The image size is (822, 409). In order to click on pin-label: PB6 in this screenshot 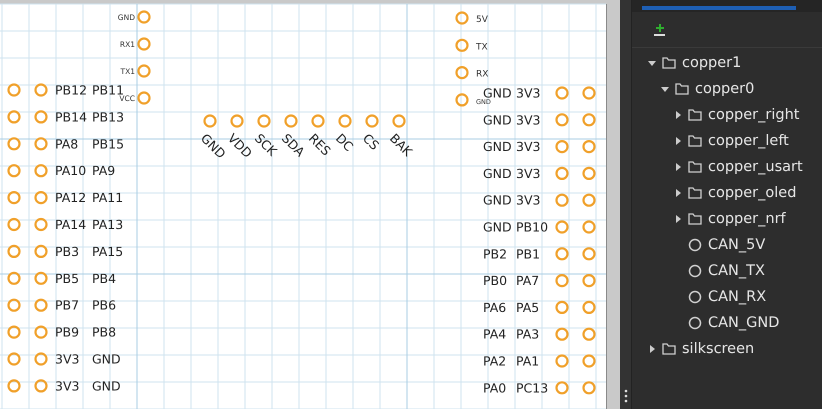, I will do `click(104, 305)`.